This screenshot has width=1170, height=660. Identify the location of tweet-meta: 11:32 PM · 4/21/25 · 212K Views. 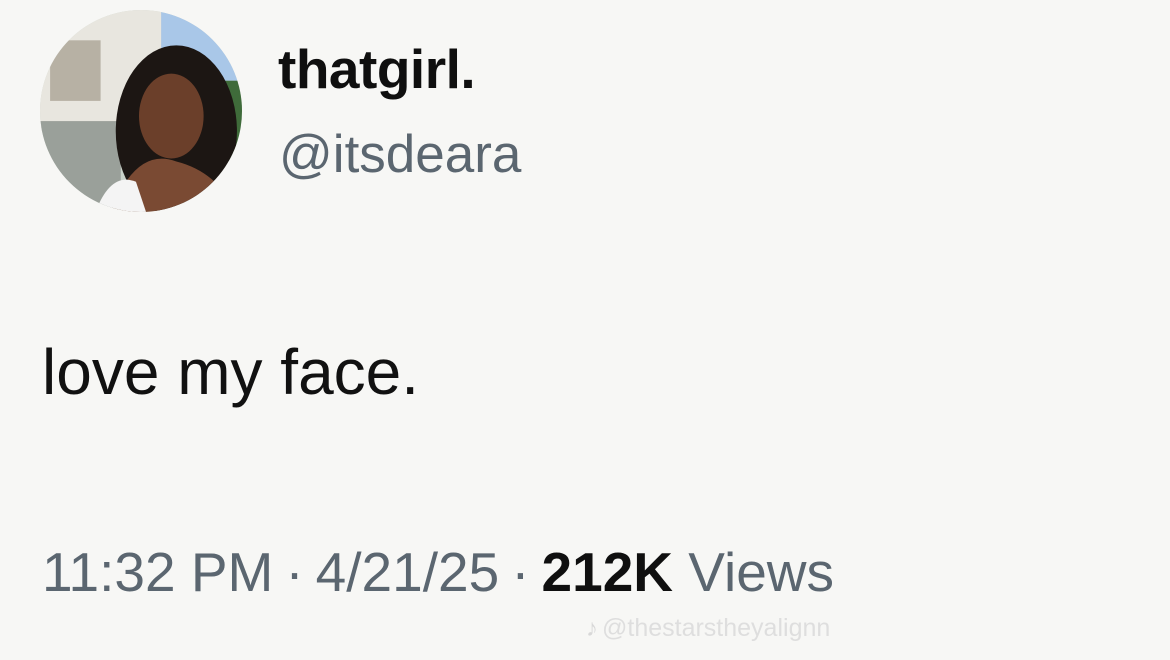
(438, 572).